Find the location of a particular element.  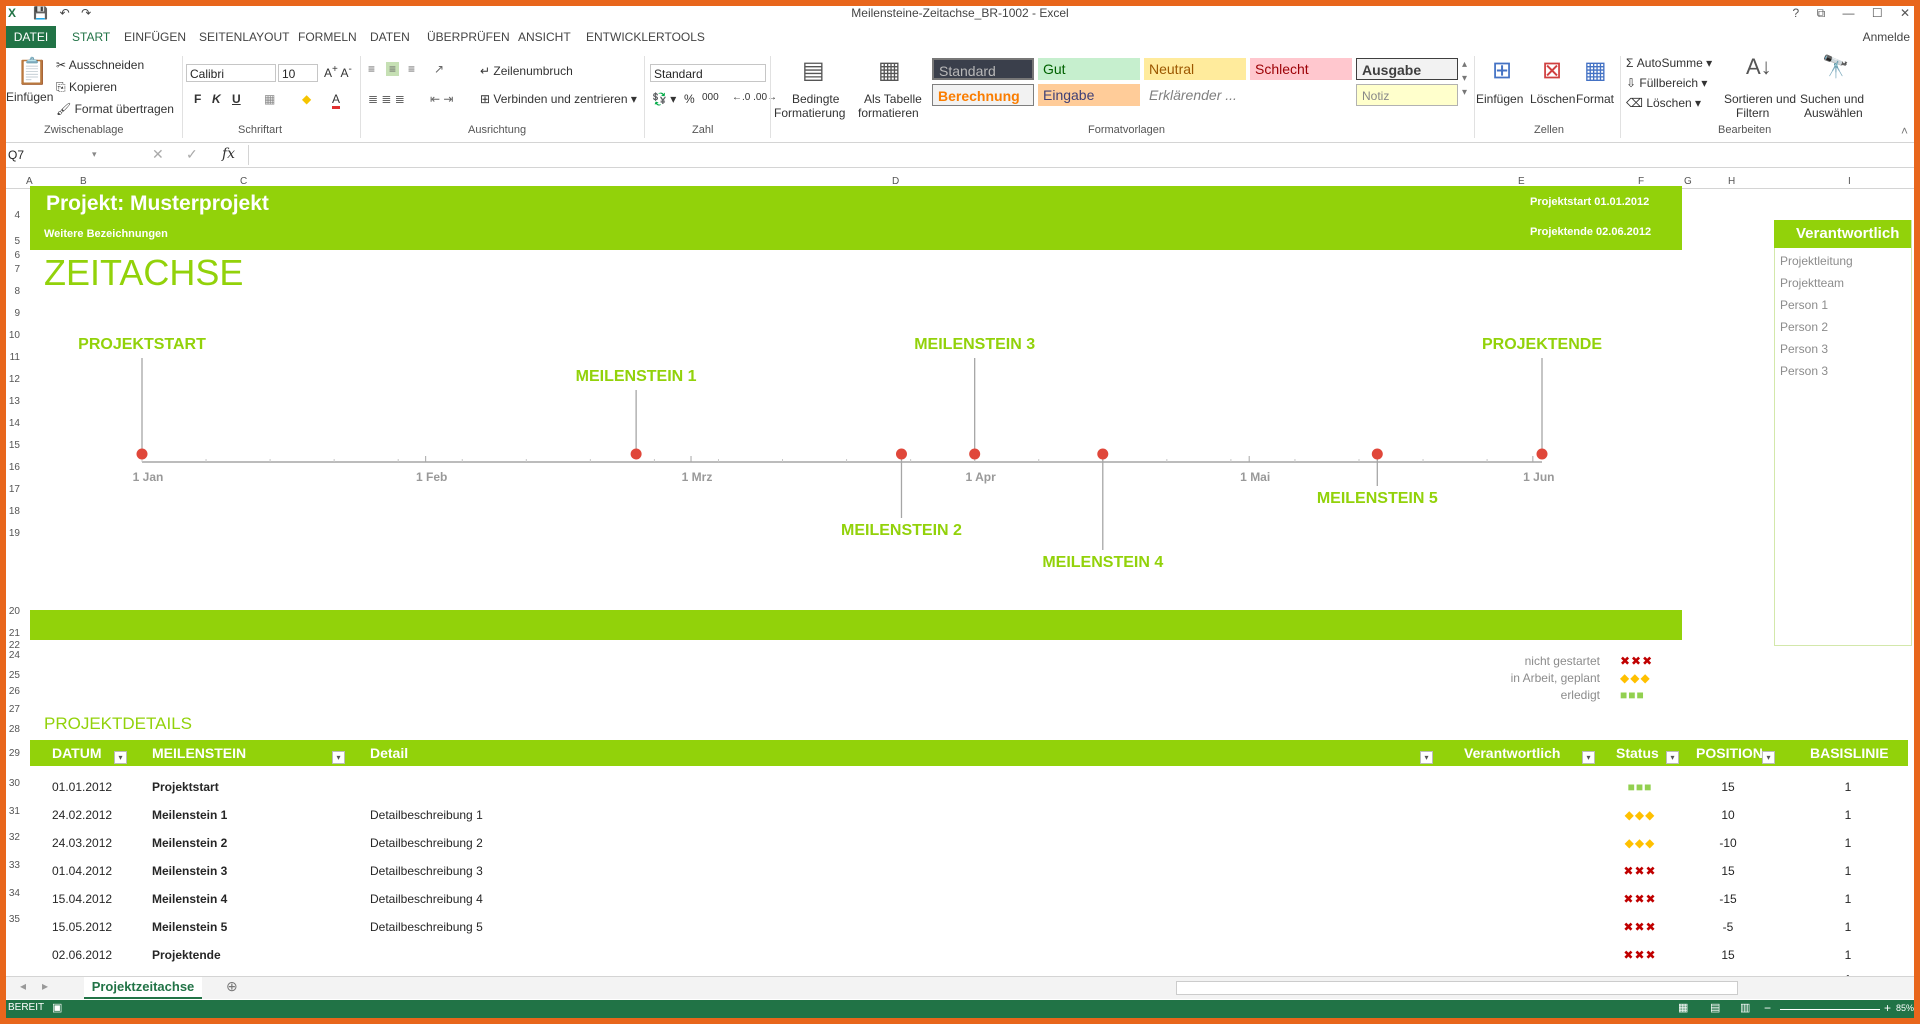

th-detail: Detail is located at coordinates (389, 753).